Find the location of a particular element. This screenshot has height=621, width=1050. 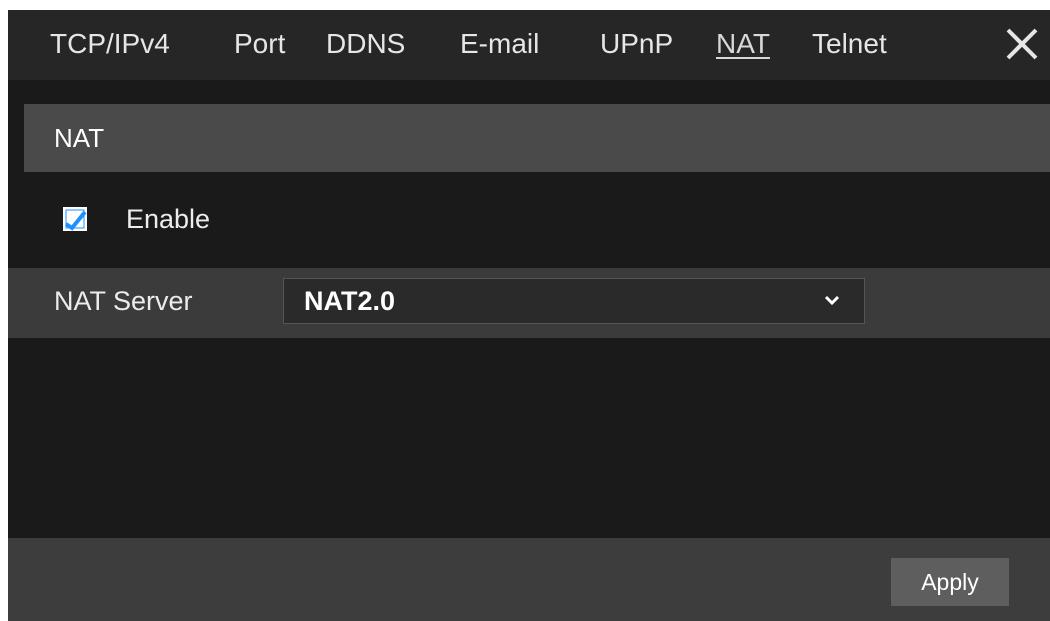

section-header: NAT is located at coordinates (537, 138).